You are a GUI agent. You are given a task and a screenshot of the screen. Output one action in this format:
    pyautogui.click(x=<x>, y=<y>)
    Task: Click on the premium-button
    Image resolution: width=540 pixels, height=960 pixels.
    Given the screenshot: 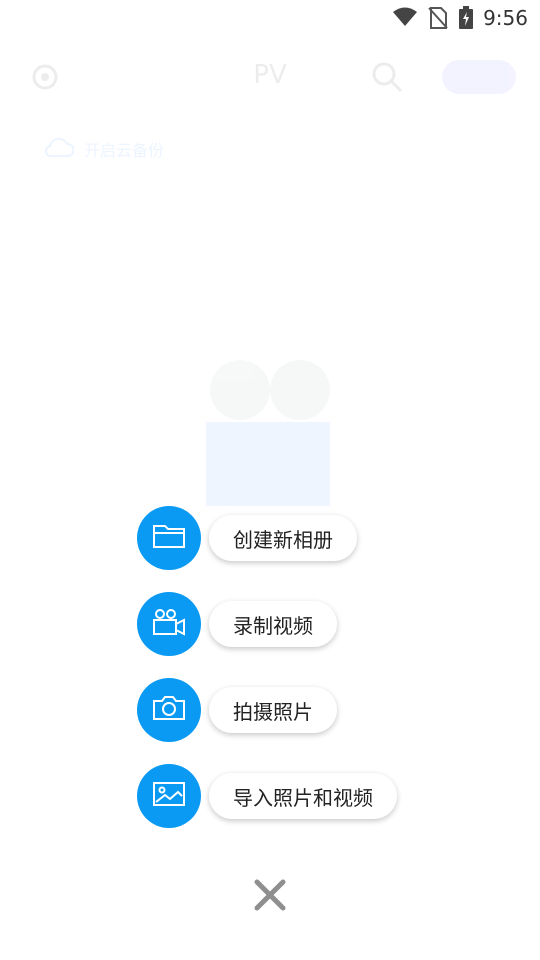 What is the action you would take?
    pyautogui.click(x=479, y=77)
    